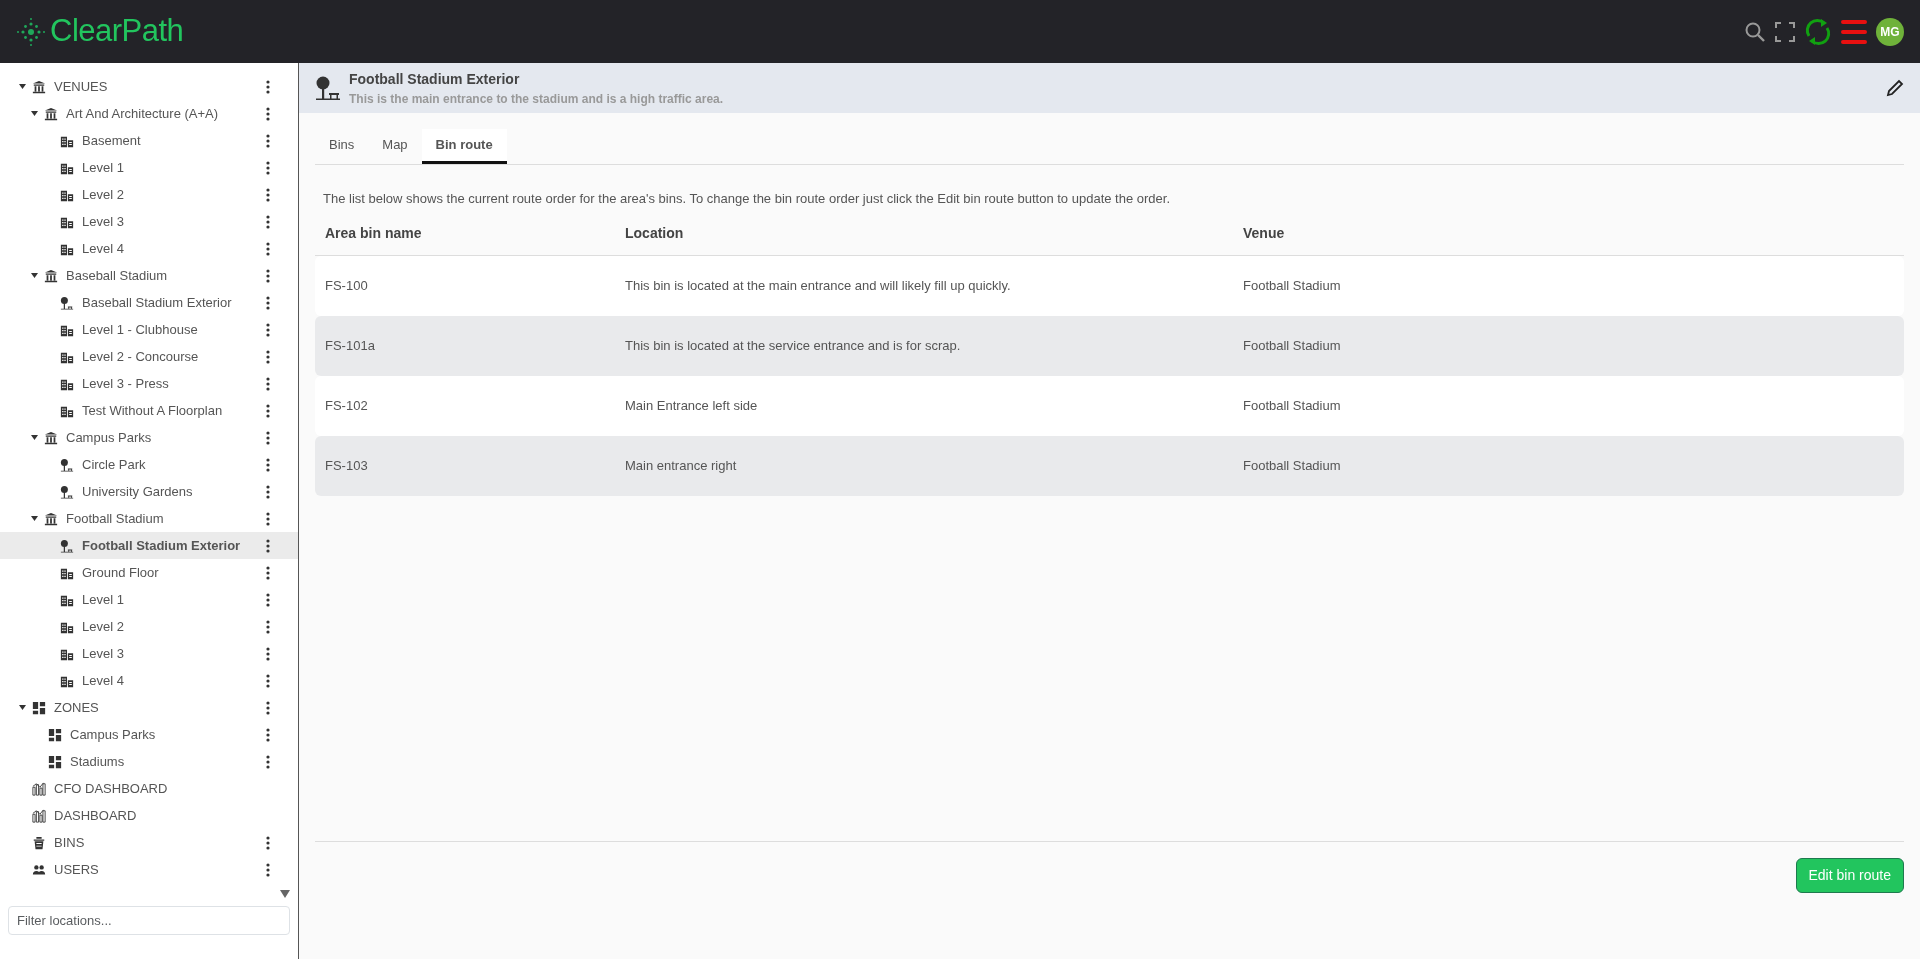 This screenshot has width=1920, height=959. What do you see at coordinates (149, 869) in the screenshot?
I see `tree-item: USERS` at bounding box center [149, 869].